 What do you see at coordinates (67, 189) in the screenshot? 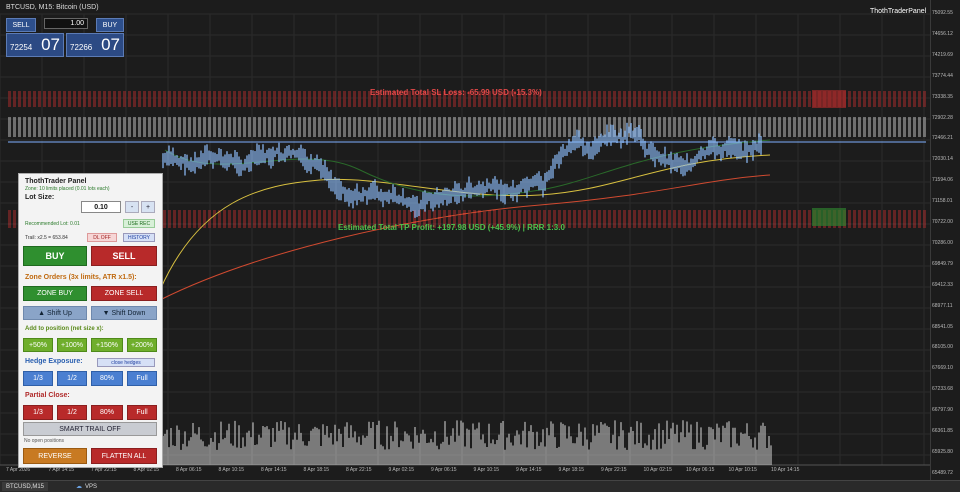
I see `panel-subtitle: Zone: 10 limits placed (0.01 lots each)` at bounding box center [67, 189].